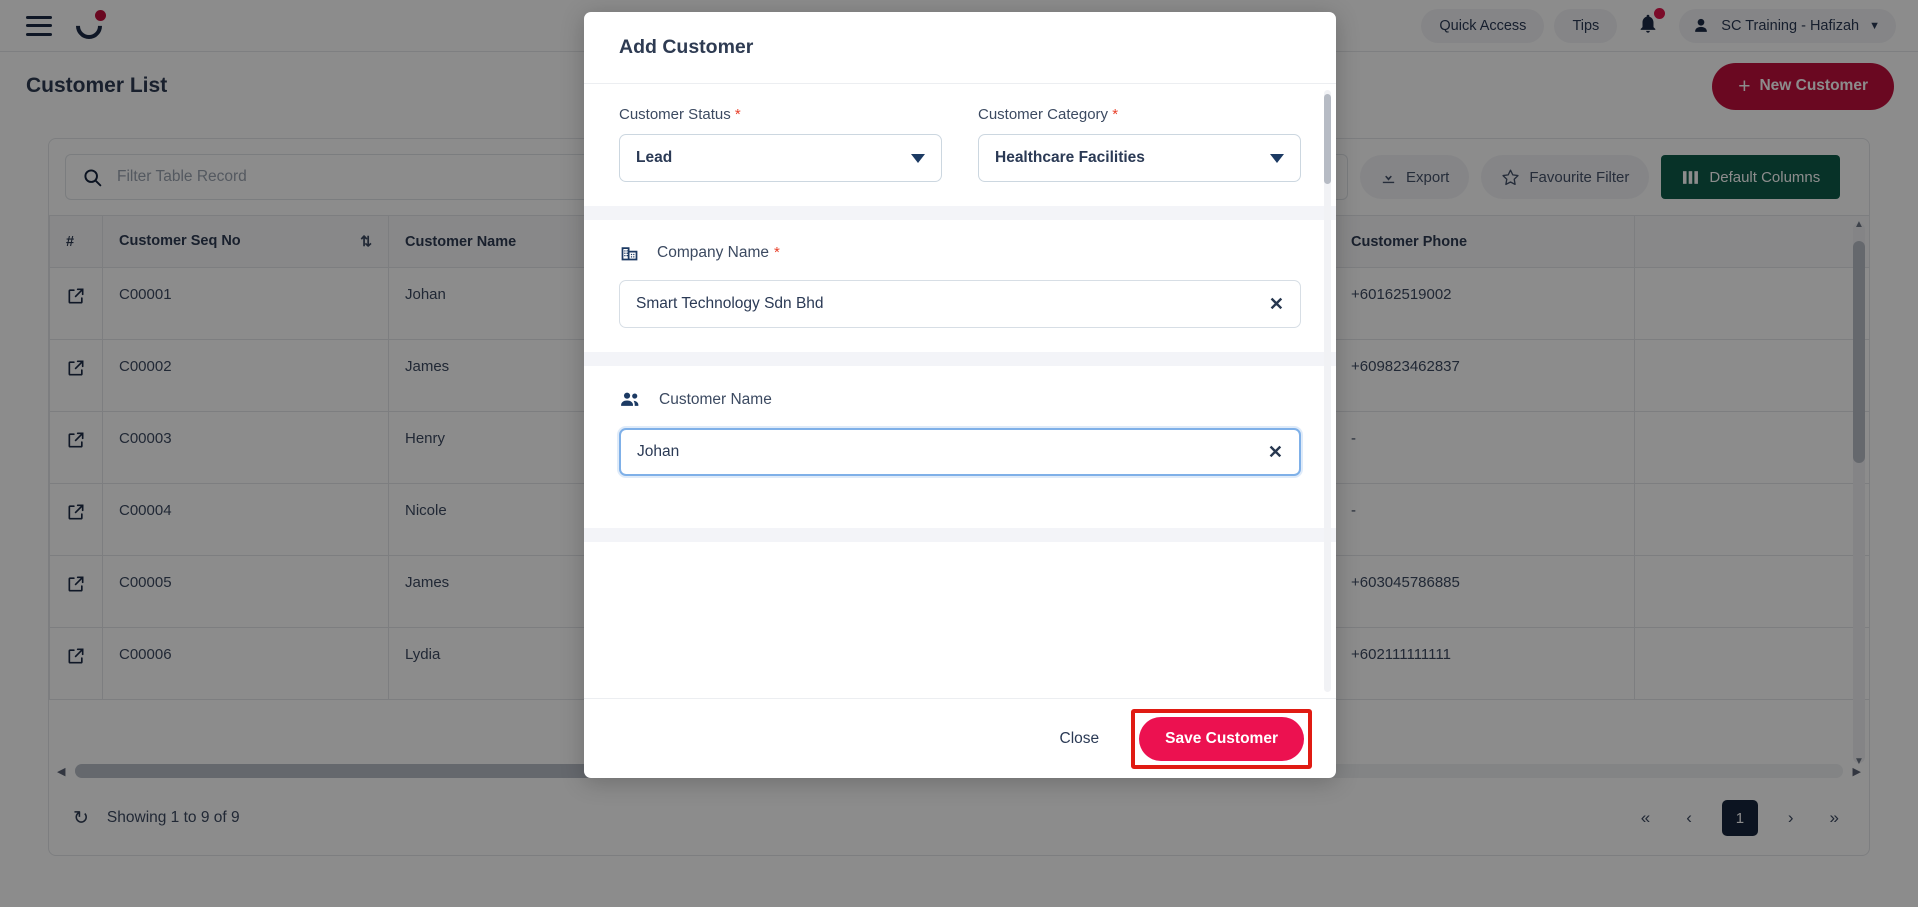  Describe the element at coordinates (61, 771) in the screenshot. I see `scroll-left-icon: ◀` at that location.